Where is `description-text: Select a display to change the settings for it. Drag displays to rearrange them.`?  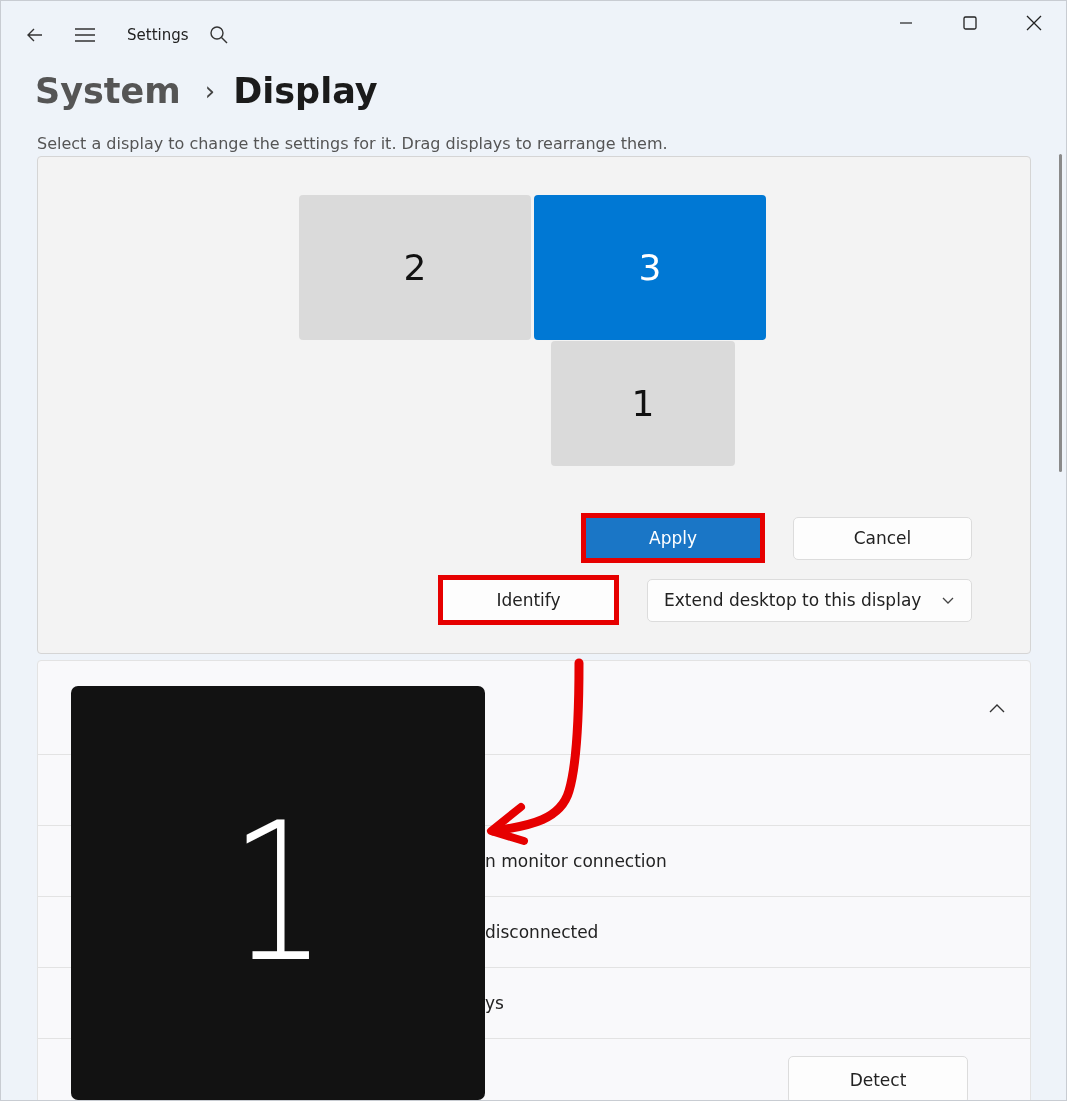
description-text: Select a display to change the settings for it. Drag displays to rearrange them. is located at coordinates (352, 144).